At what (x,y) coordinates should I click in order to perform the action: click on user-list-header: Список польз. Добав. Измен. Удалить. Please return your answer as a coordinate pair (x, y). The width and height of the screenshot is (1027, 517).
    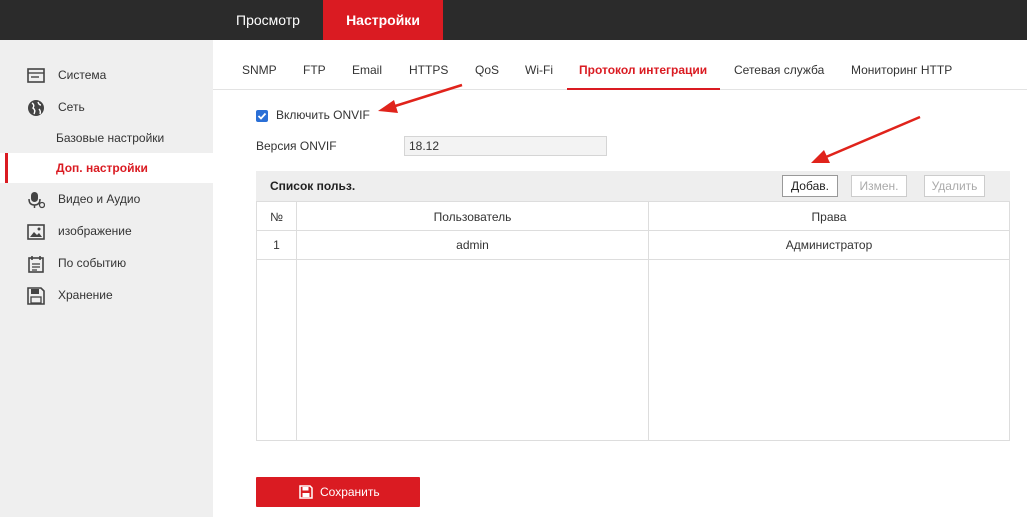
    Looking at the image, I should click on (633, 186).